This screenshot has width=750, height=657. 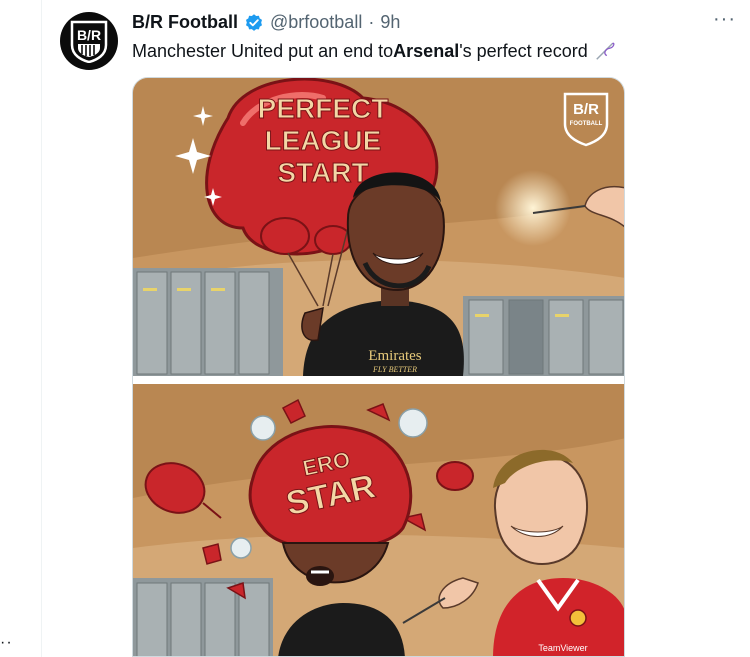 What do you see at coordinates (89, 35) in the screenshot?
I see `avatar-logo-text: B/R` at bounding box center [89, 35].